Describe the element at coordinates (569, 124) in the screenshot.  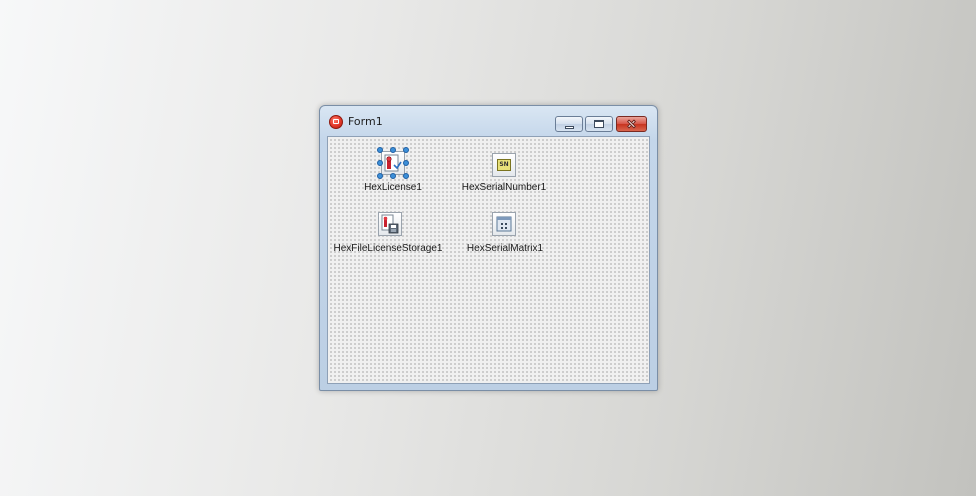
I see `minimize-button` at that location.